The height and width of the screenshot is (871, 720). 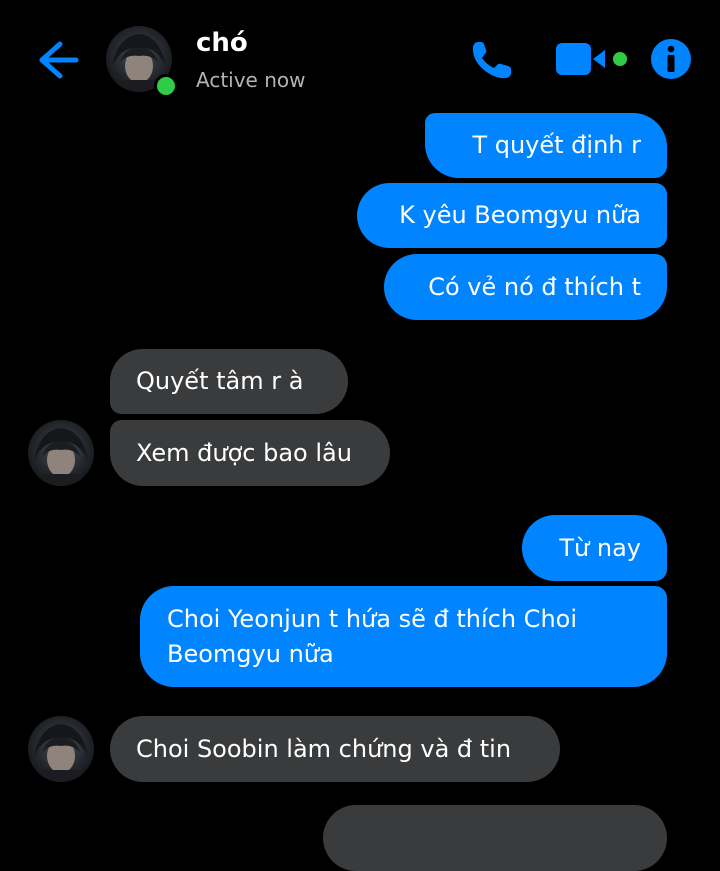 What do you see at coordinates (251, 80) in the screenshot?
I see `contact-status: Active now` at bounding box center [251, 80].